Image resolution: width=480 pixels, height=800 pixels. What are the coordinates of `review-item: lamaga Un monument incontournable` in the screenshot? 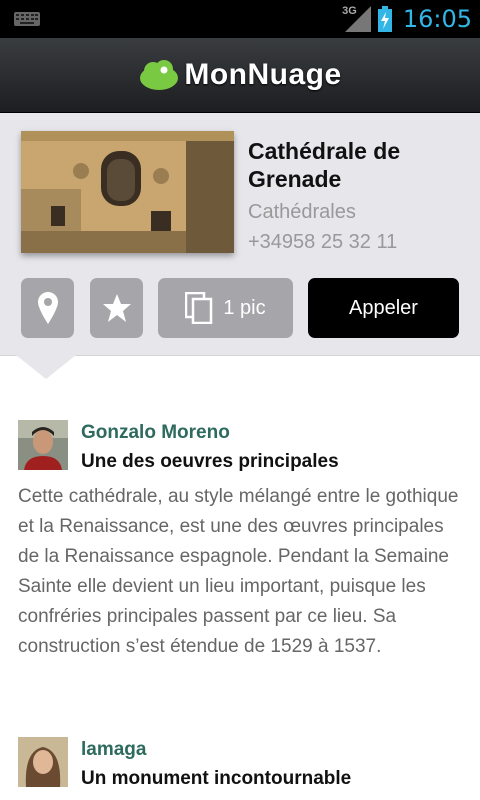 It's located at (240, 768).